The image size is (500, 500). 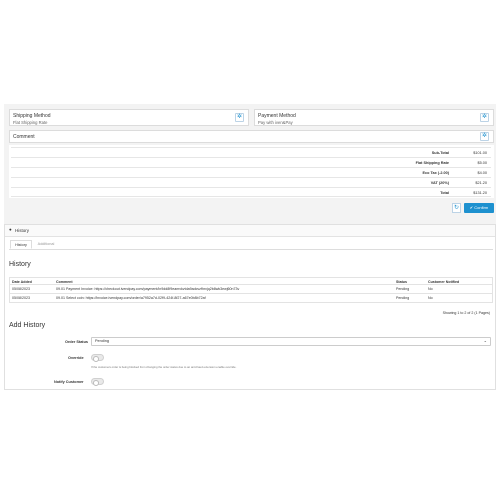 I want to click on order-status-label: Order Status, so click(x=76, y=342).